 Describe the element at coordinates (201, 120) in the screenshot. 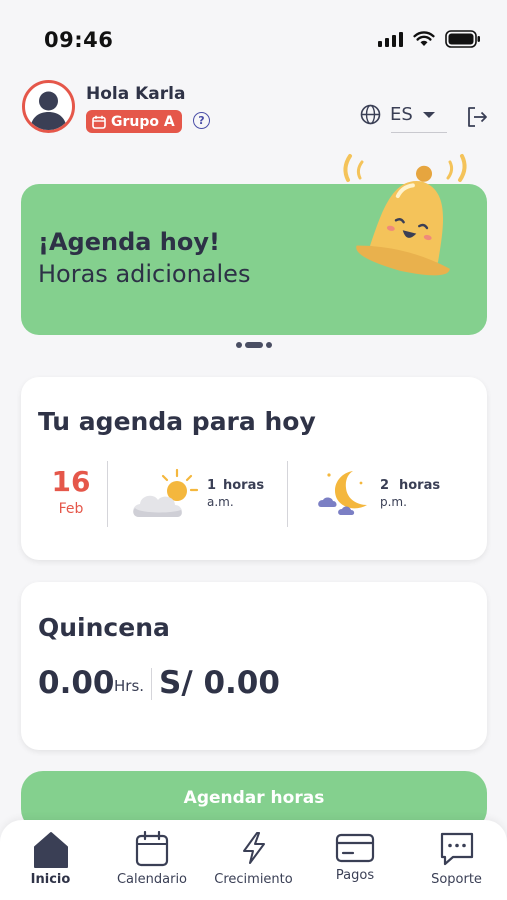

I see `help-icon: ?` at that location.